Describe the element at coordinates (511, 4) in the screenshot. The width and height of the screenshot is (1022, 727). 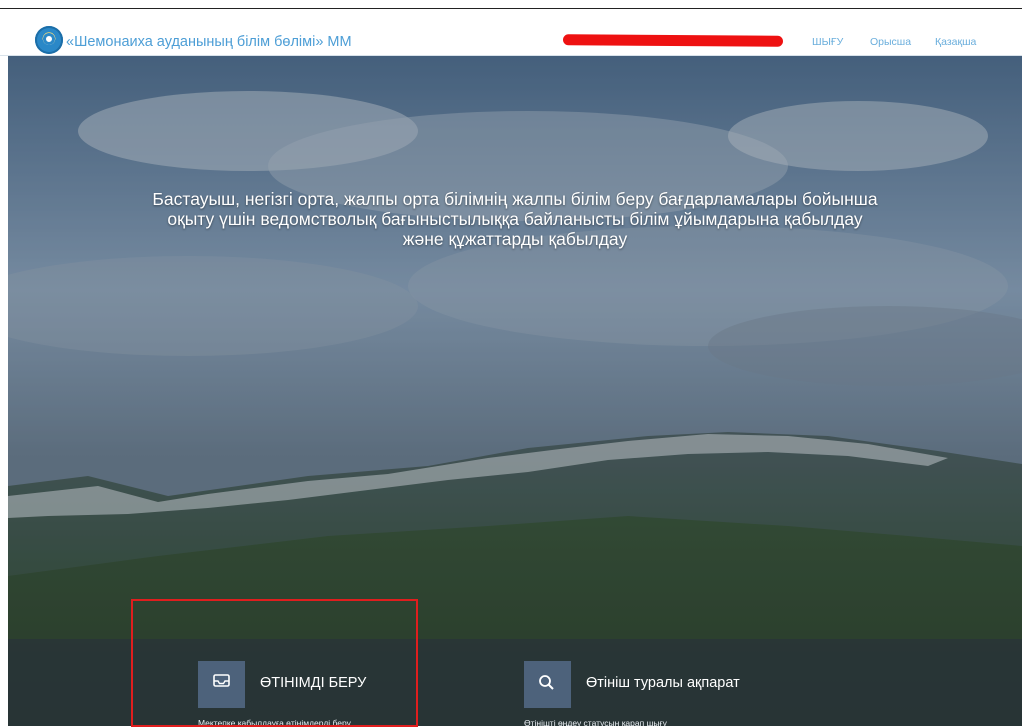
I see `document-caption-strip` at that location.